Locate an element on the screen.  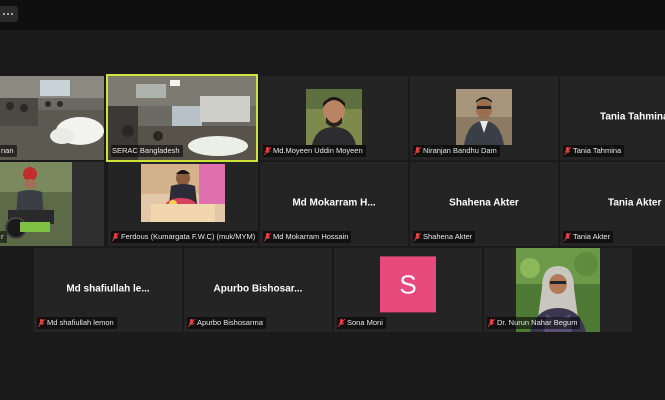
participant-tile: Dr. Nurun Nahar Begum is located at coordinates (558, 290).